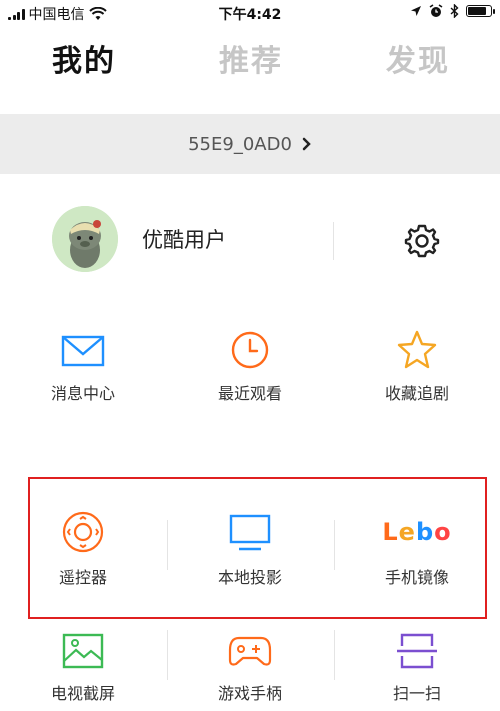 This screenshot has height=711, width=500. I want to click on bluetooth-icon, so click(454, 11).